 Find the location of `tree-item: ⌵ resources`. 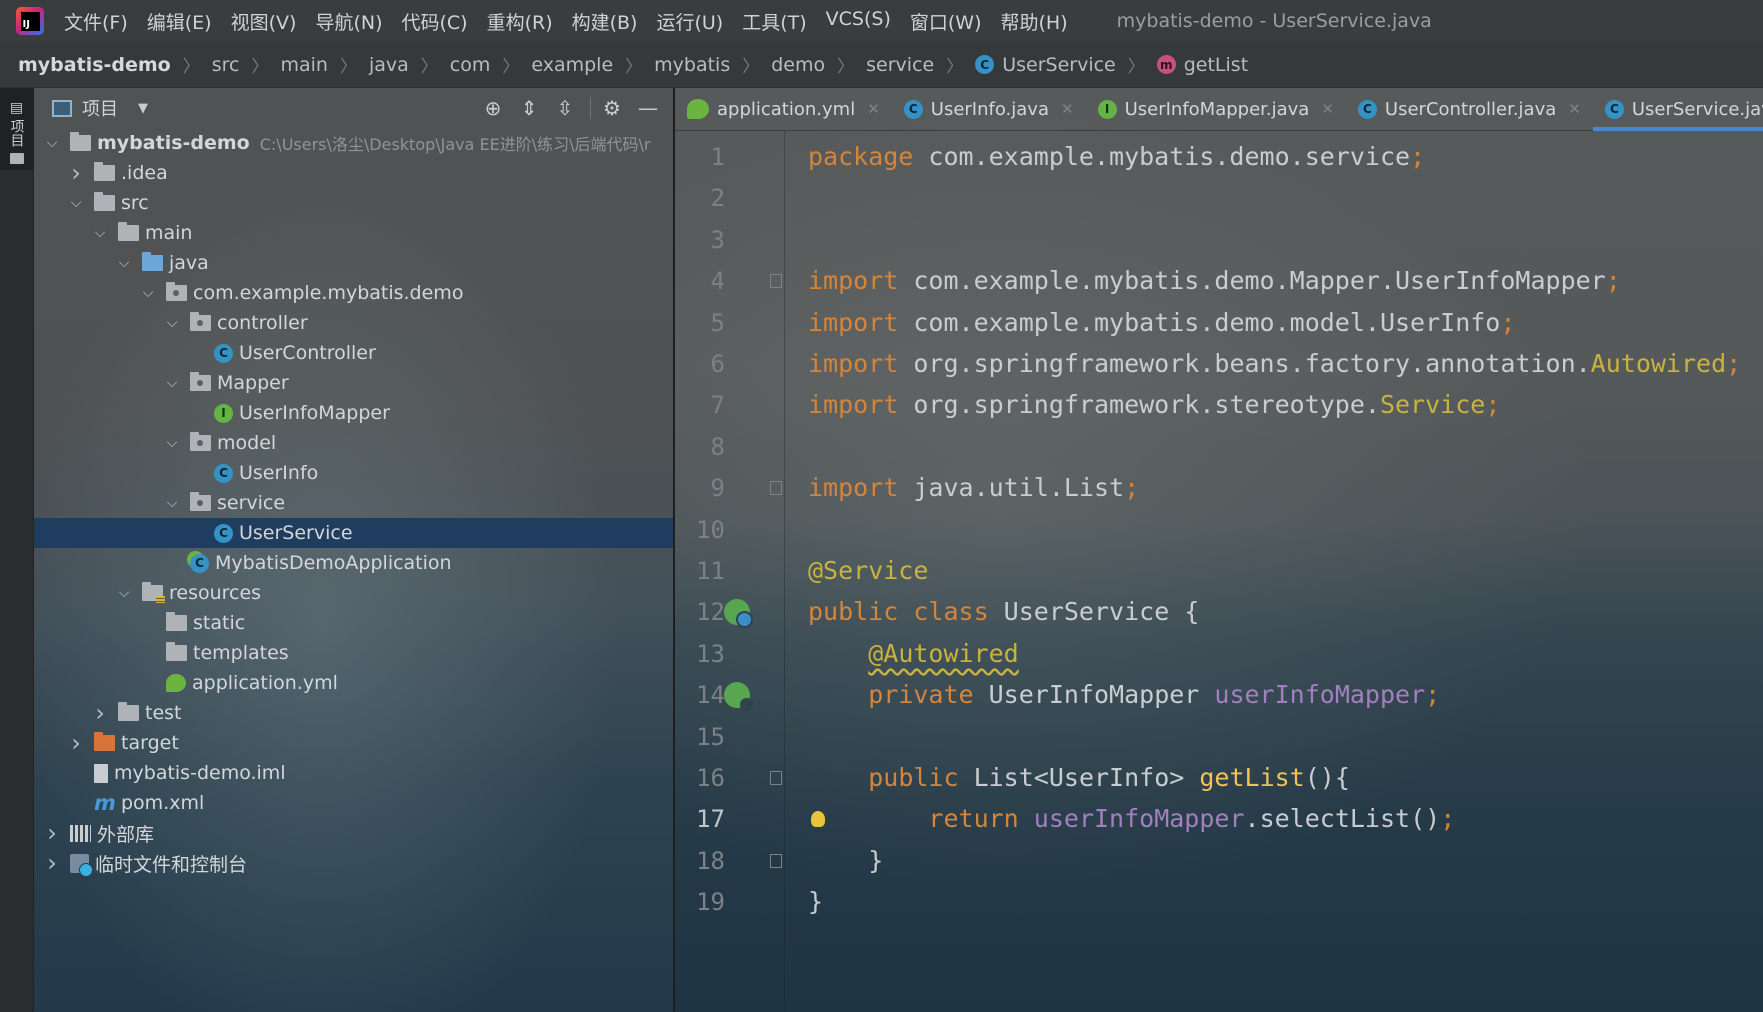

tree-item: ⌵ resources is located at coordinates (353, 593).